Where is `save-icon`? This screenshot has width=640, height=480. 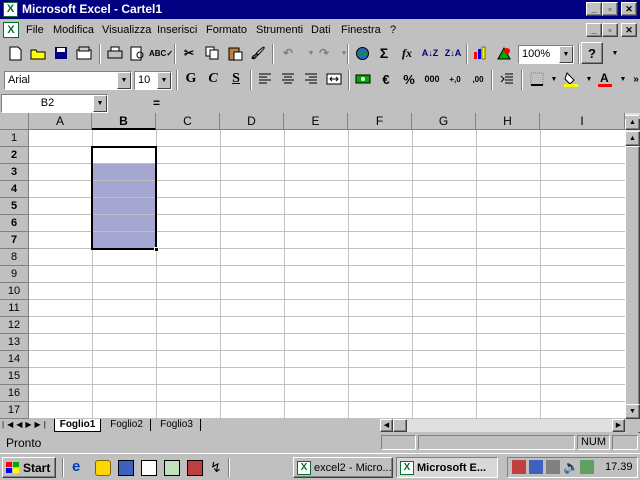
save-icon is located at coordinates (61, 53).